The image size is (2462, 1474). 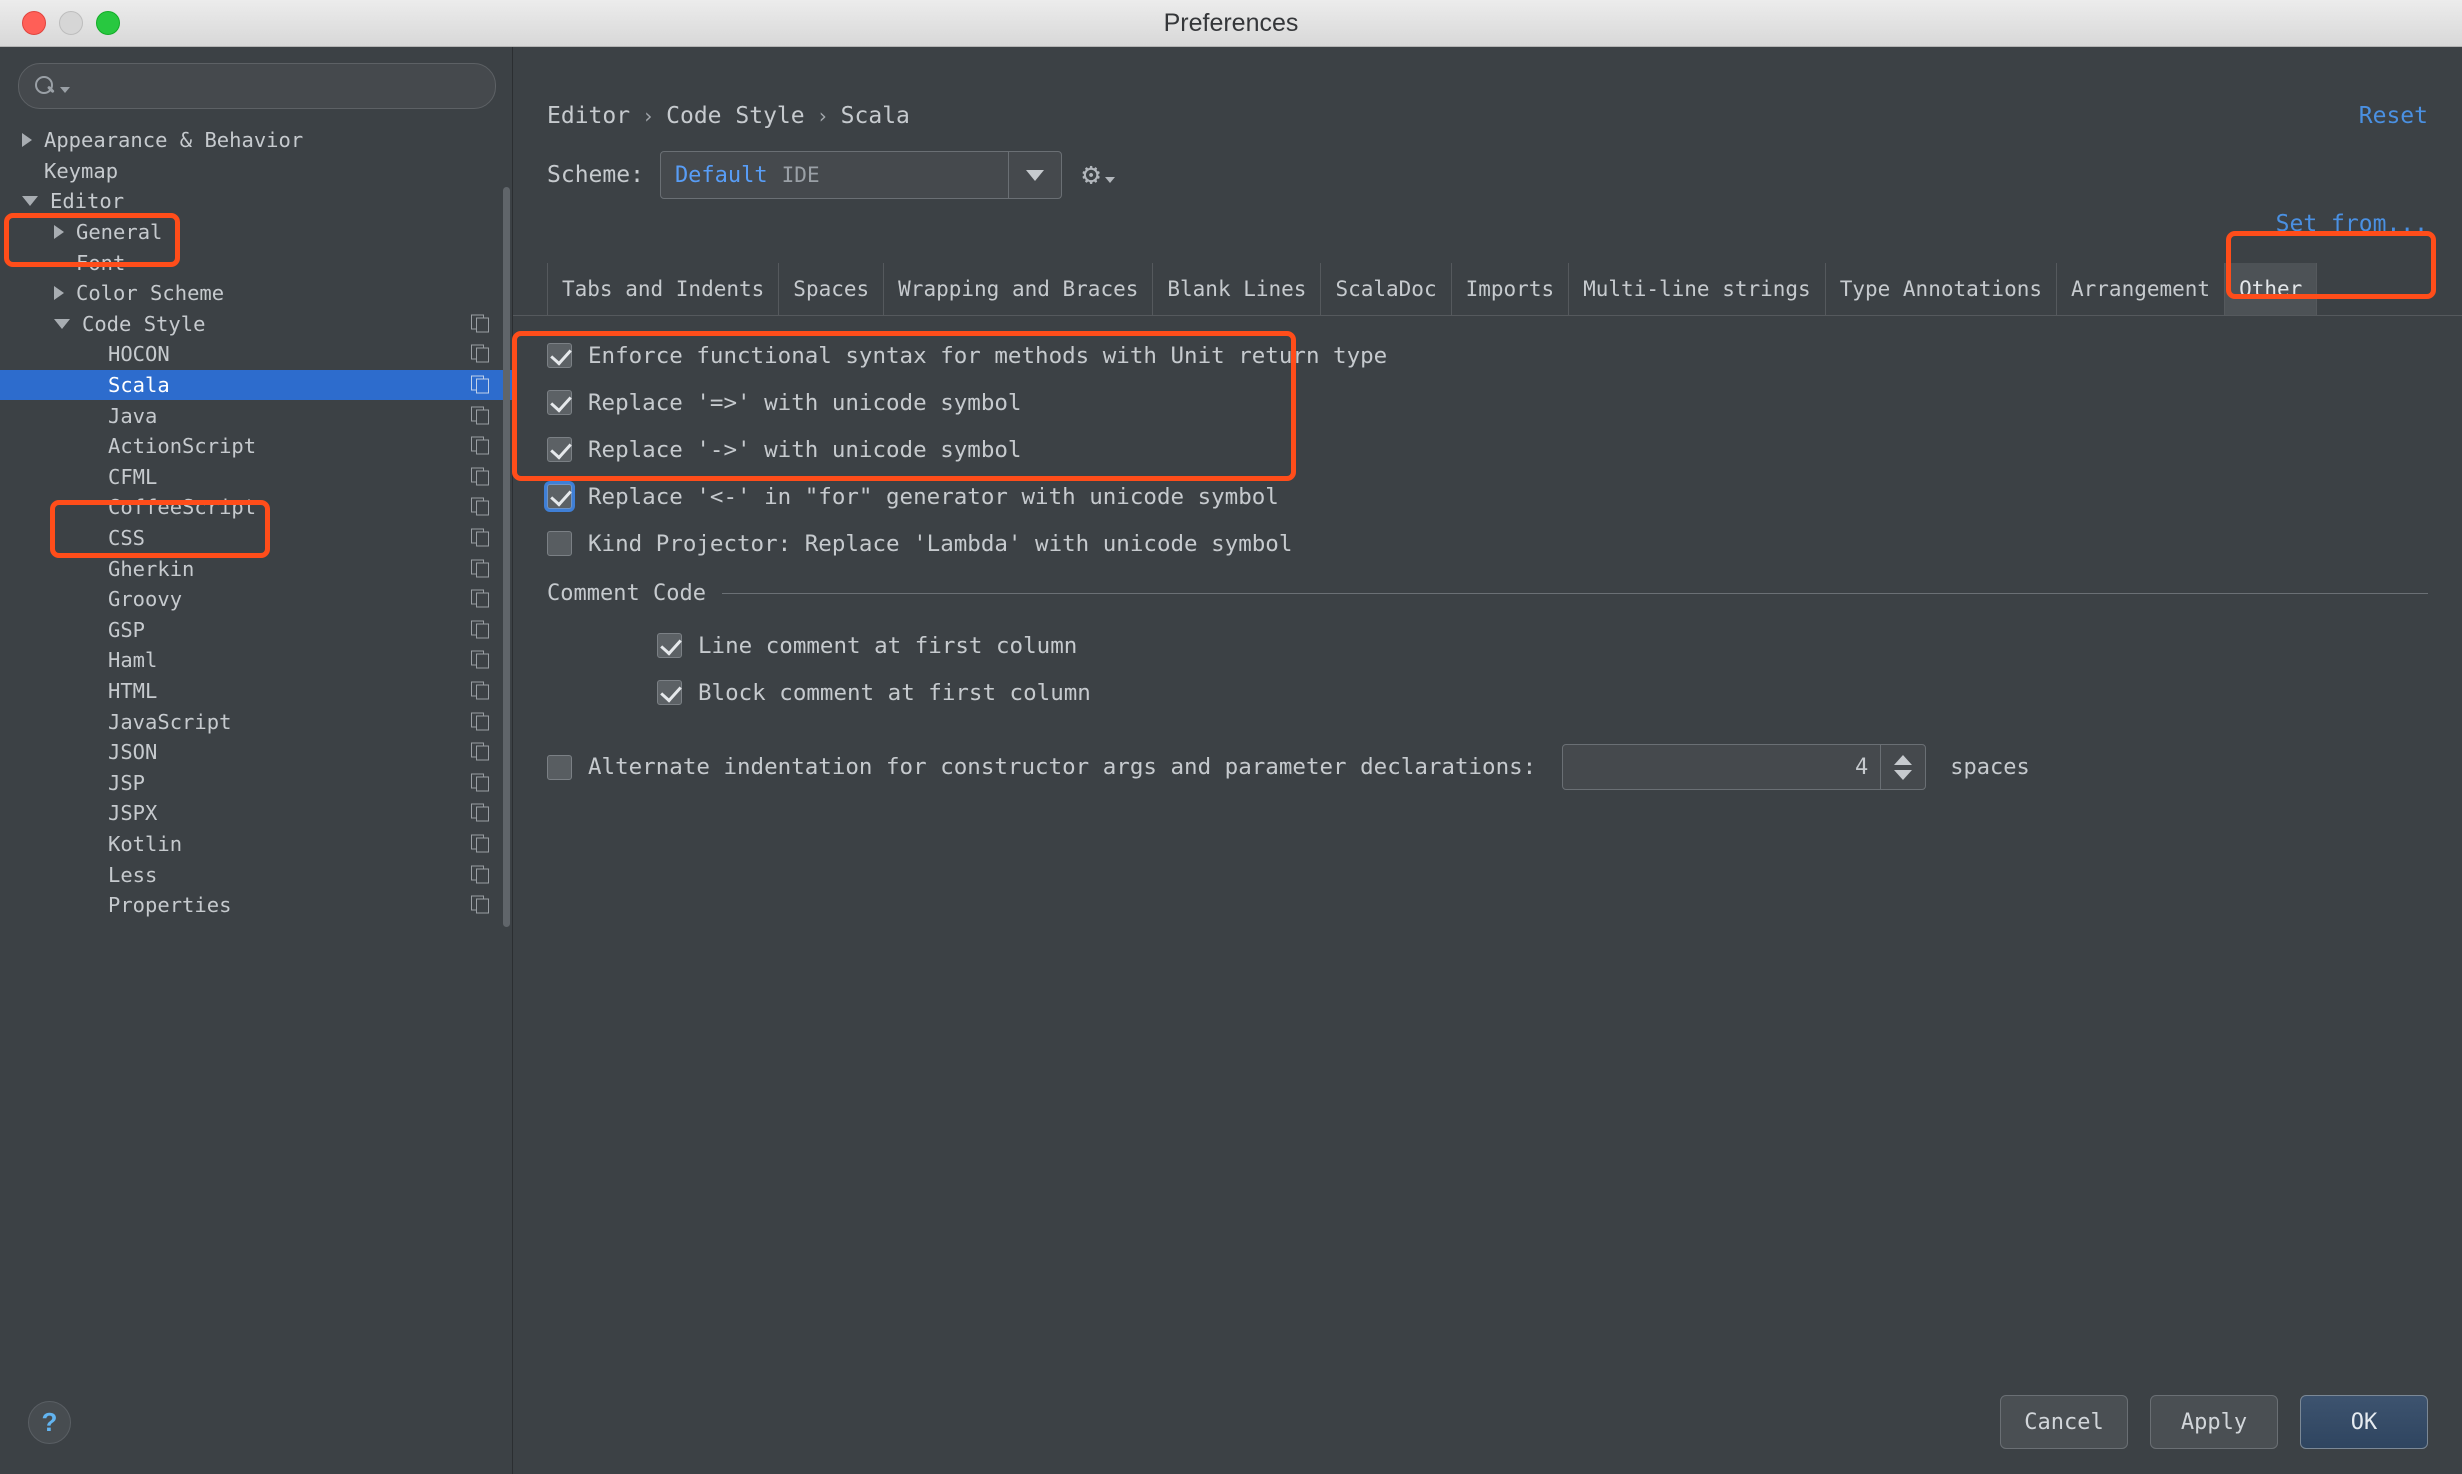 I want to click on sidebar-item-general: General, so click(x=256, y=232).